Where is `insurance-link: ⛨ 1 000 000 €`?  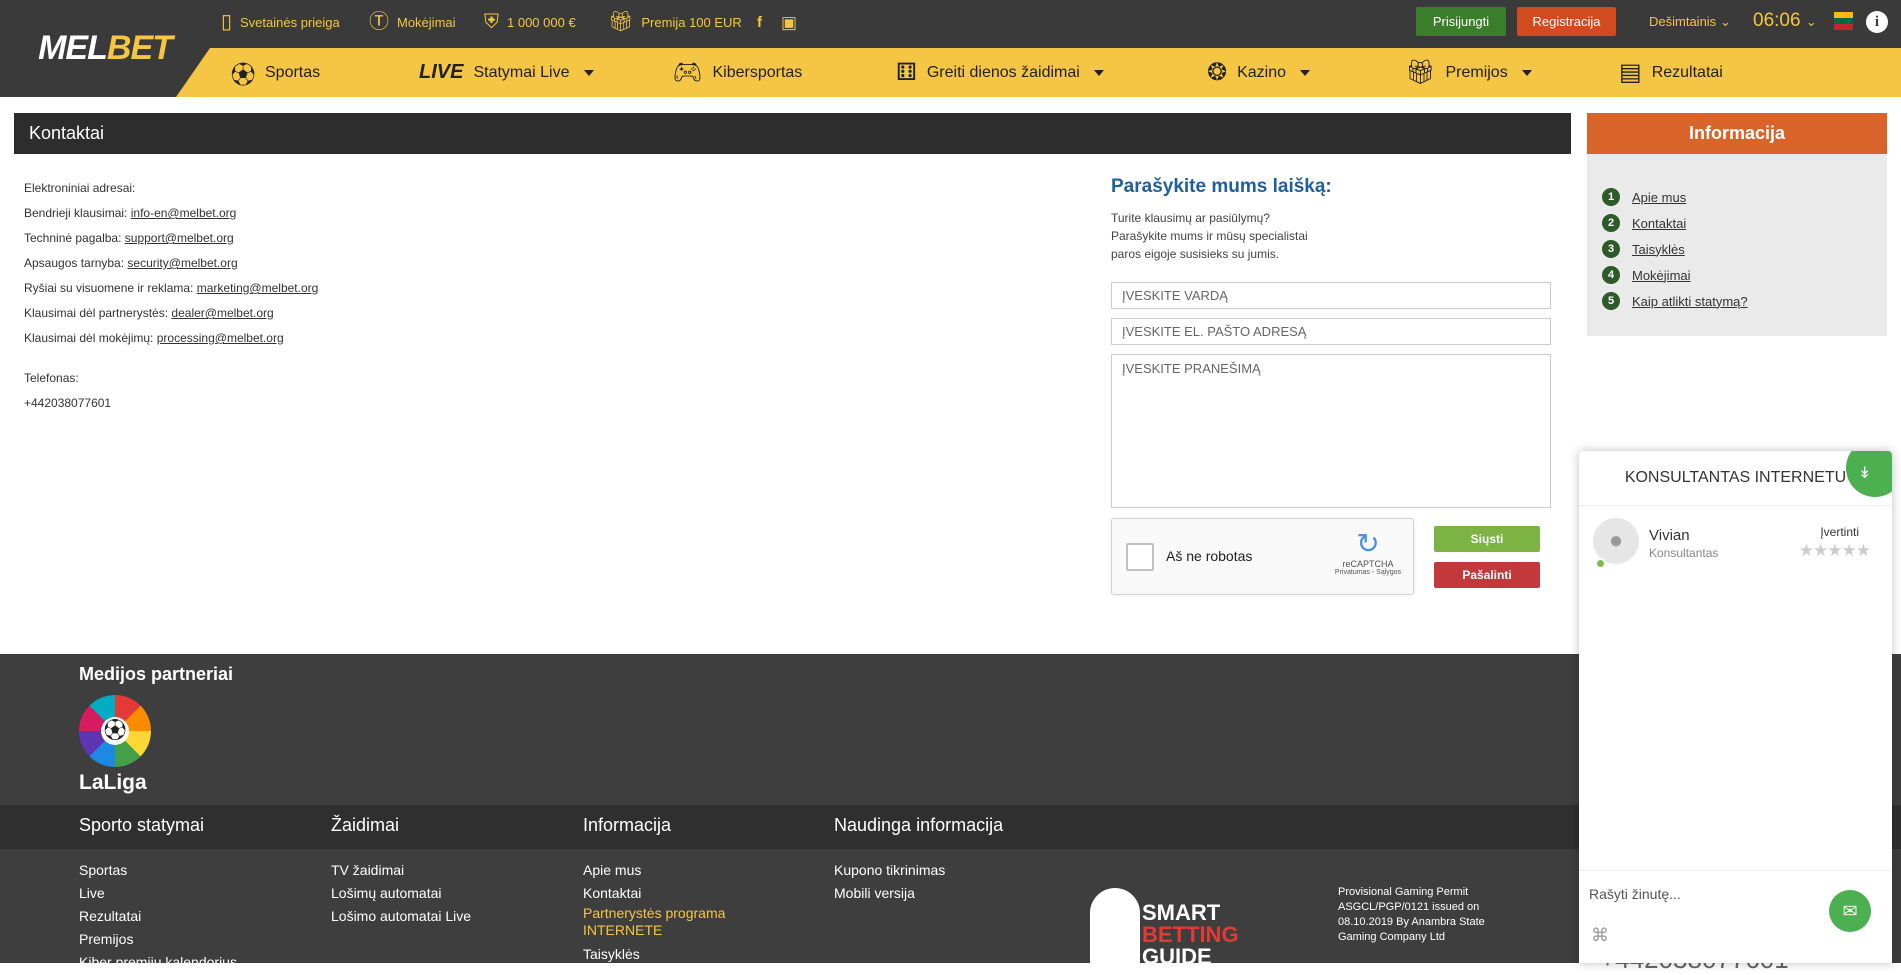
insurance-link: ⛨ 1 000 000 € is located at coordinates (530, 22).